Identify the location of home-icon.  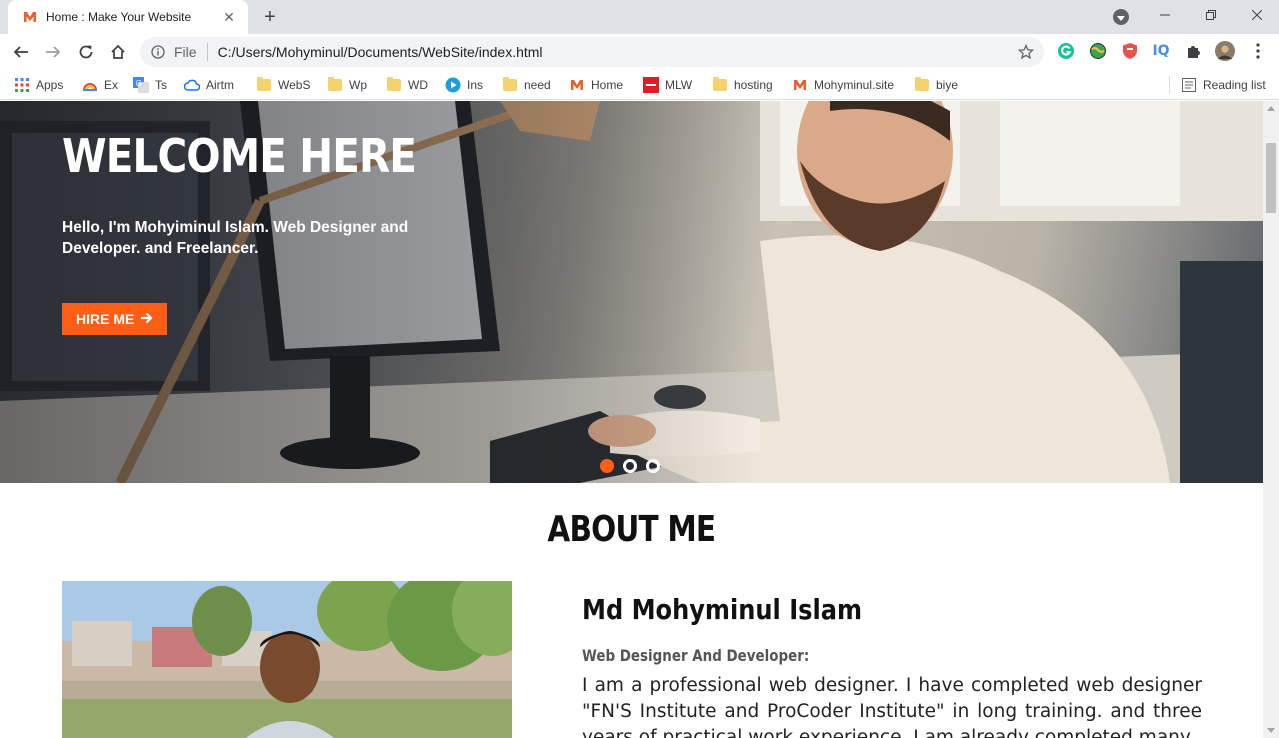
(118, 52).